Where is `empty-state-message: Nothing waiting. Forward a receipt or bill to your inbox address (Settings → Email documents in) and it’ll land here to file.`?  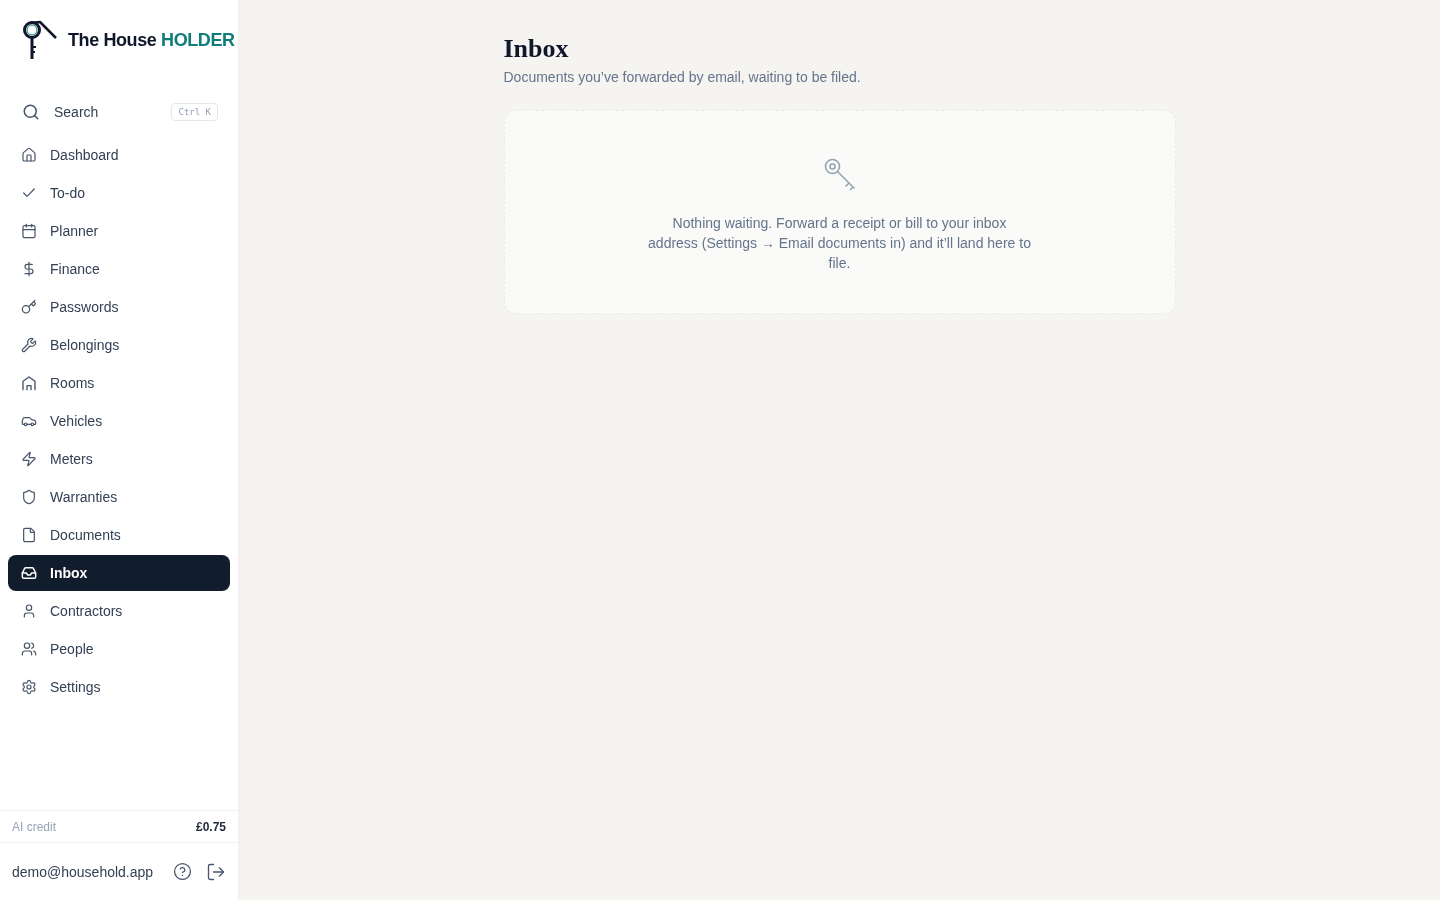
empty-state-message: Nothing waiting. Forward a receipt or bill to your inbox address (Settings → Email documents in) and it’ll land here to file. is located at coordinates (839, 243).